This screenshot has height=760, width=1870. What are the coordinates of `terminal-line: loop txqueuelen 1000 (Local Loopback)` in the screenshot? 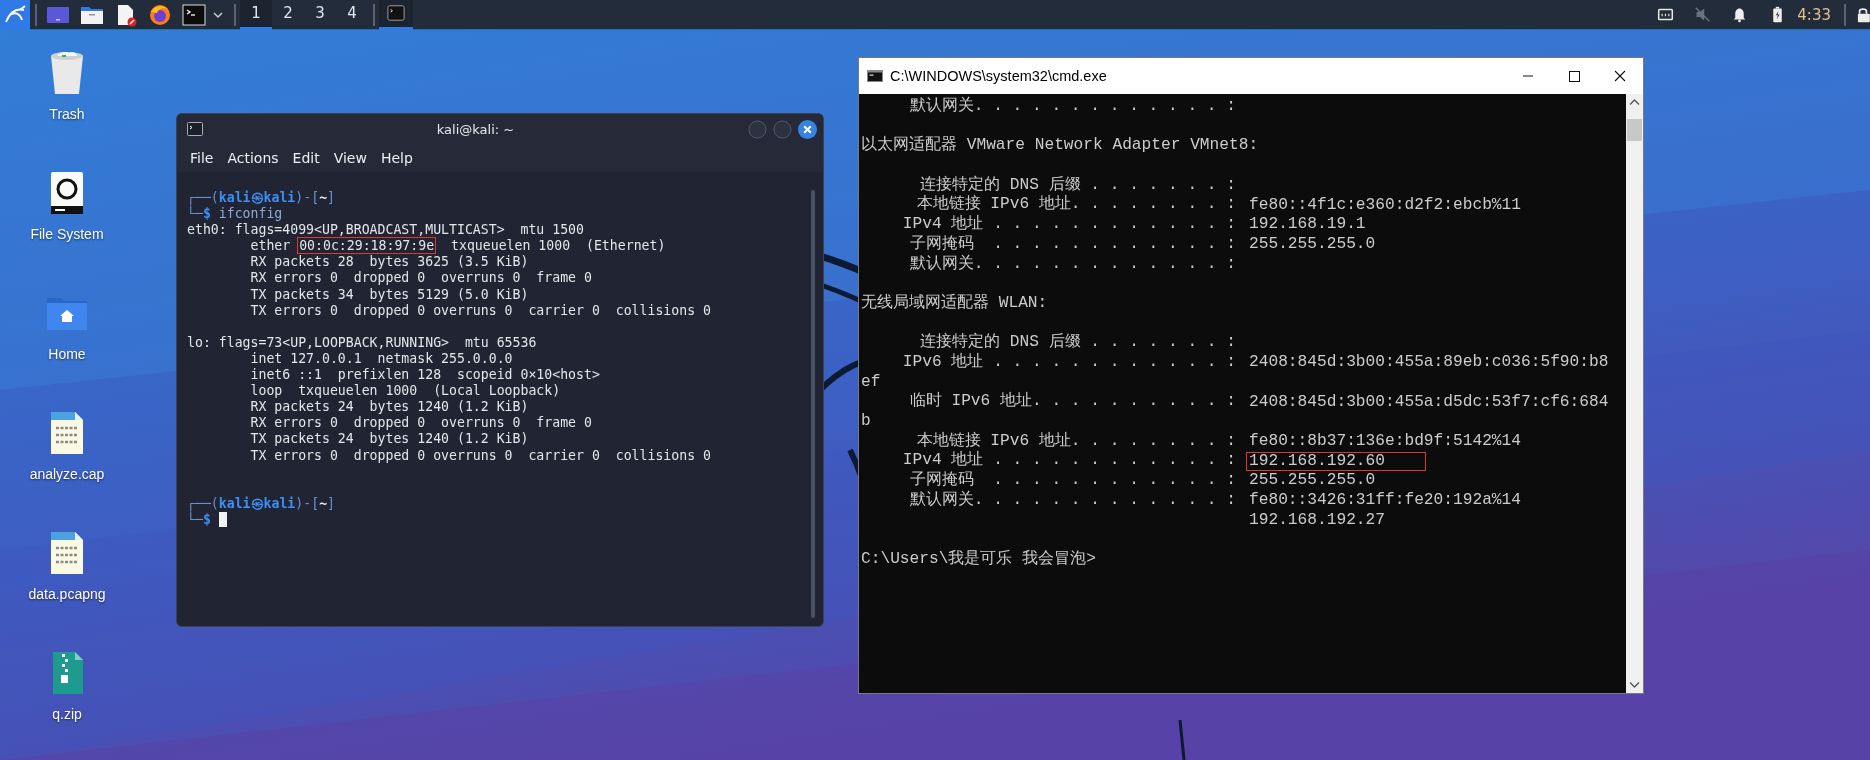 It's located at (405, 391).